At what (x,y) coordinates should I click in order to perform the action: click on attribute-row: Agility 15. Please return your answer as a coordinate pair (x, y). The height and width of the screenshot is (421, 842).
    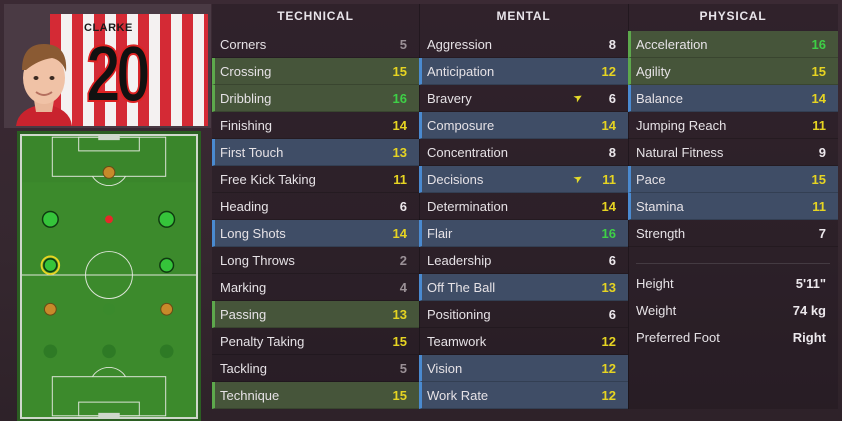
    Looking at the image, I should click on (733, 71).